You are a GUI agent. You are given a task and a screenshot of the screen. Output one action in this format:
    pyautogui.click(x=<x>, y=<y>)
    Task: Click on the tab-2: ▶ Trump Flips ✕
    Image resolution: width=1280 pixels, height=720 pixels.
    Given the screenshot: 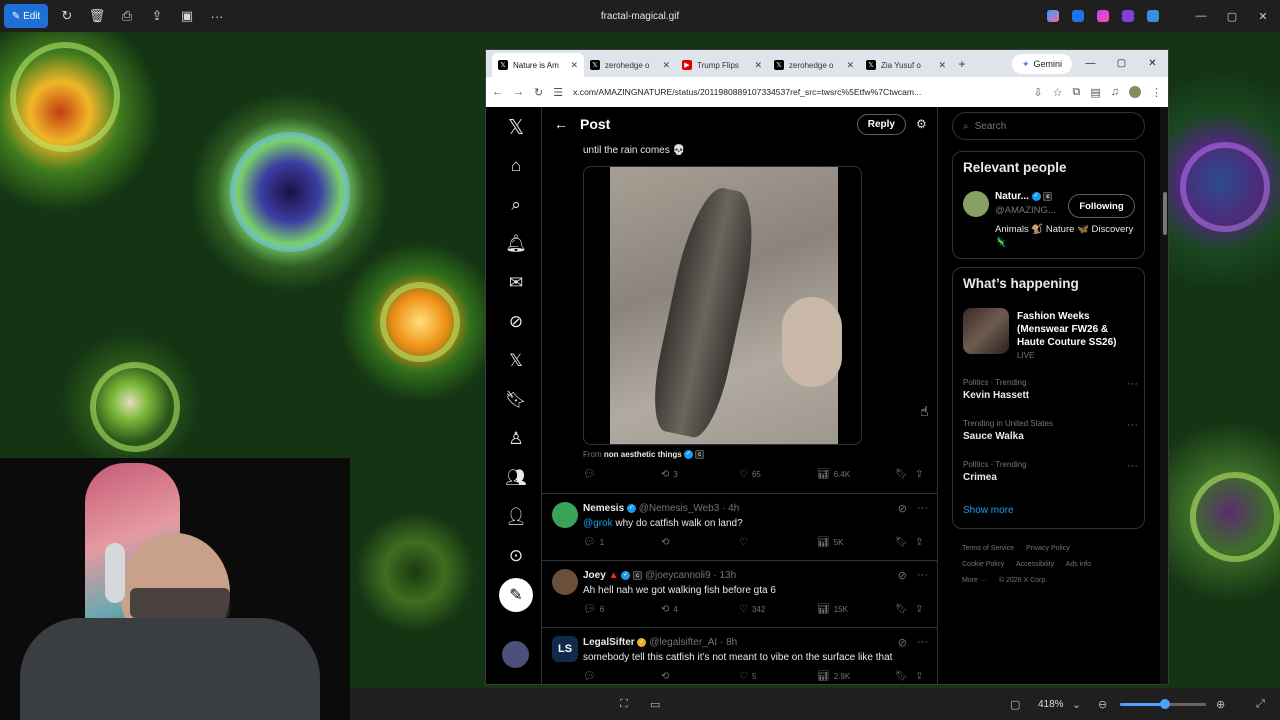 What is the action you would take?
    pyautogui.click(x=722, y=65)
    